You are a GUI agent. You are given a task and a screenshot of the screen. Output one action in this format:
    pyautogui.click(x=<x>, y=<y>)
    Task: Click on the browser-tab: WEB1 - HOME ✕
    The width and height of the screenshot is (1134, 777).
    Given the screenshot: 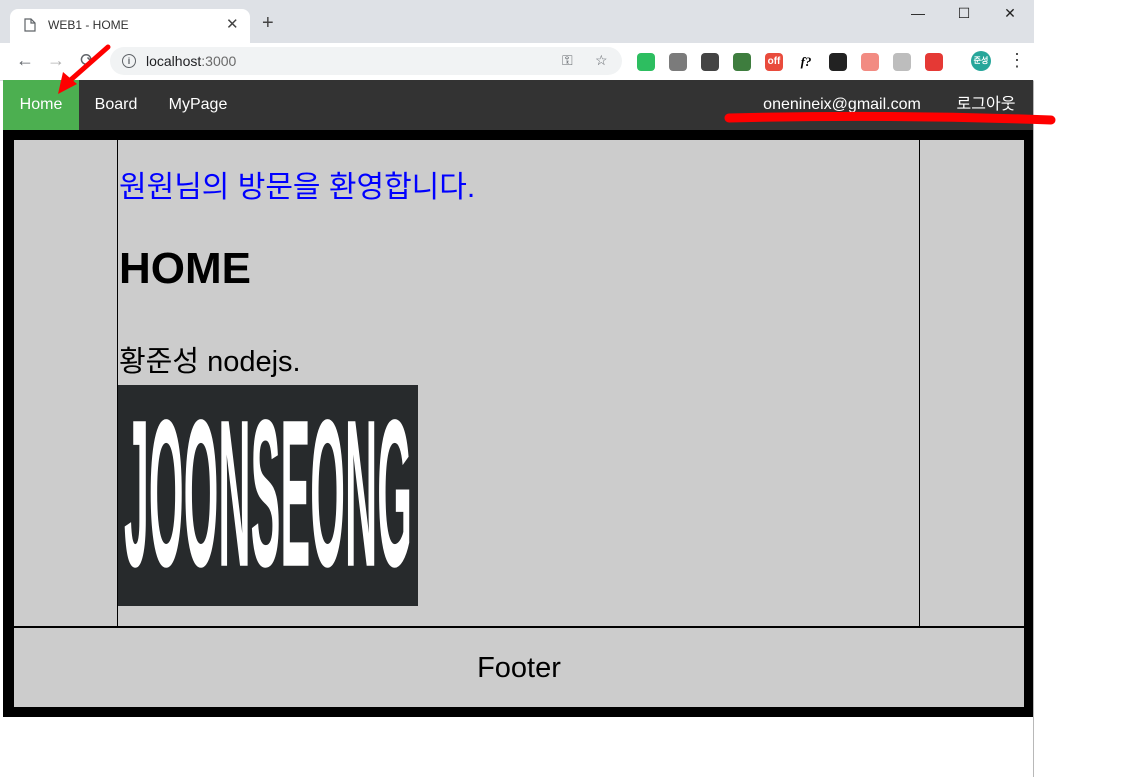 What is the action you would take?
    pyautogui.click(x=130, y=26)
    